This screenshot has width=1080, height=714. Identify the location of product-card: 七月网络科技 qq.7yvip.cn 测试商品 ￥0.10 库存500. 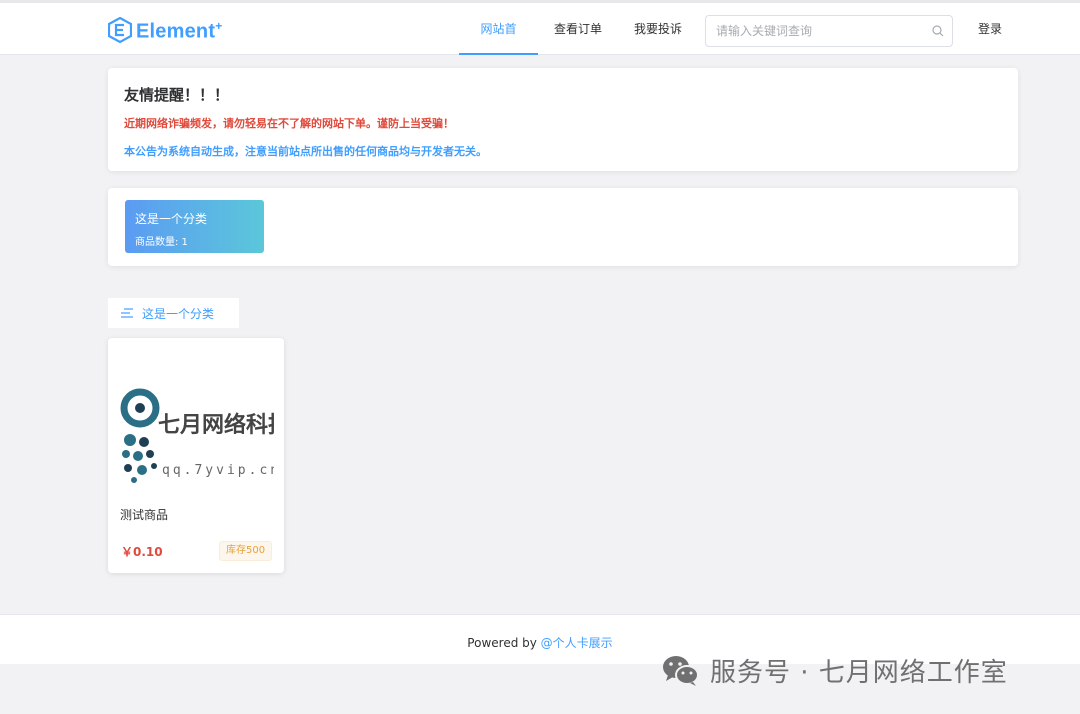
(199, 455).